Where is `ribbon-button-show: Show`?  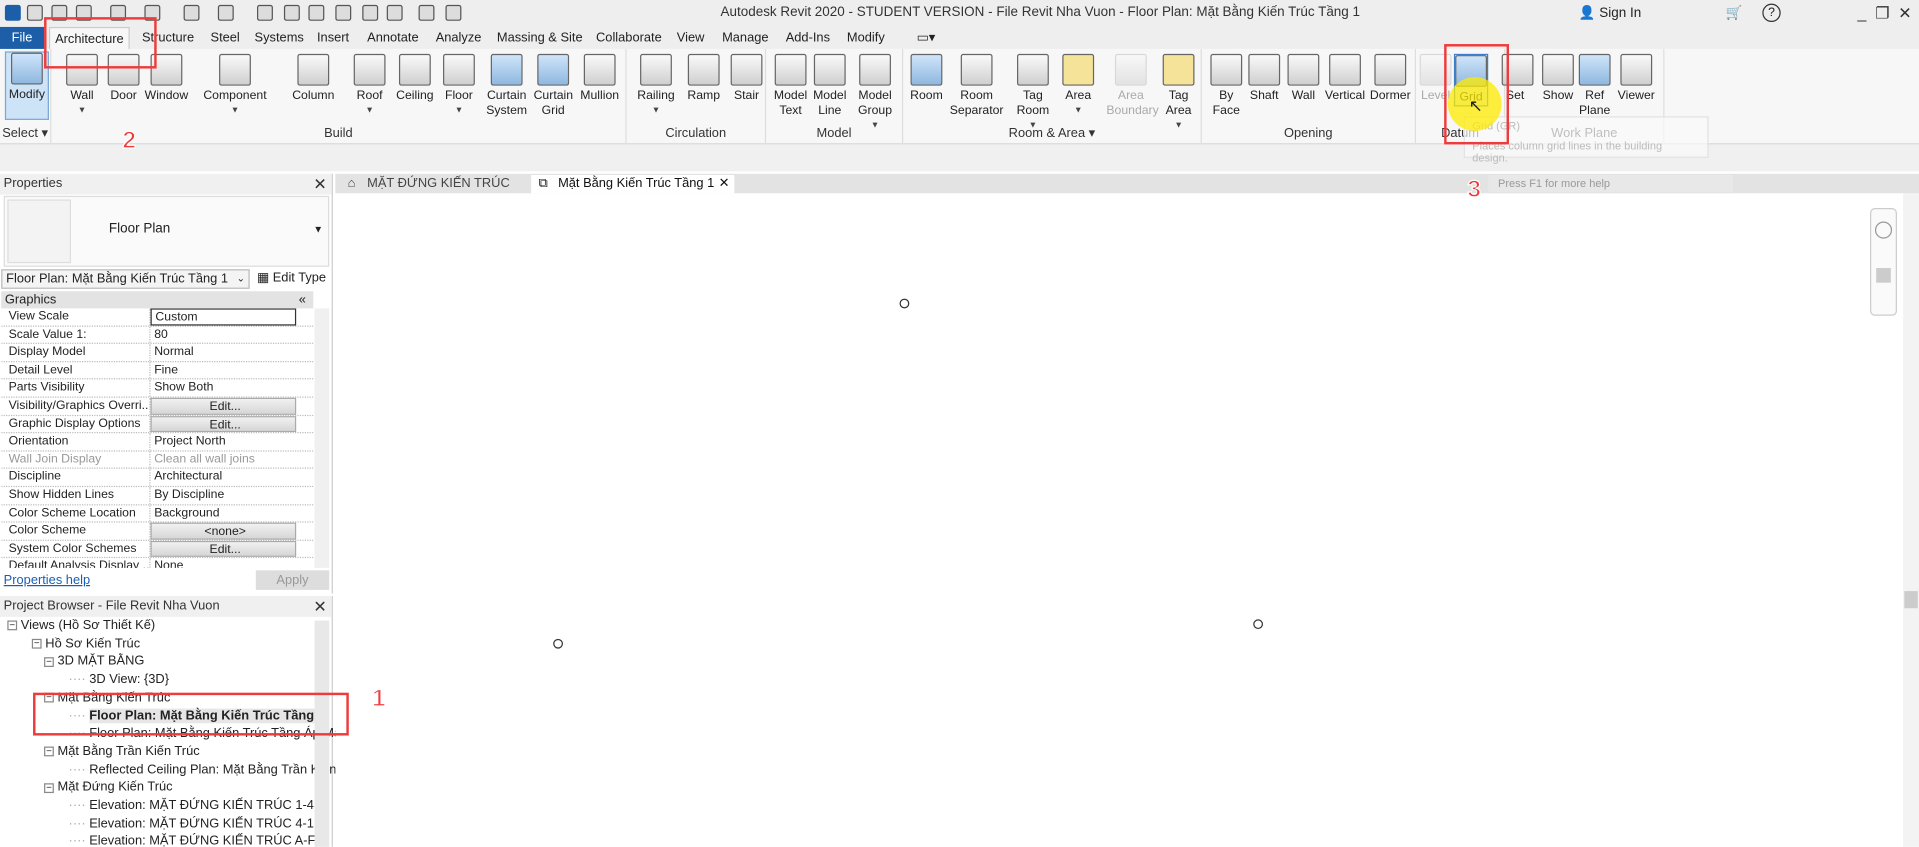
ribbon-button-show: Show is located at coordinates (1558, 78).